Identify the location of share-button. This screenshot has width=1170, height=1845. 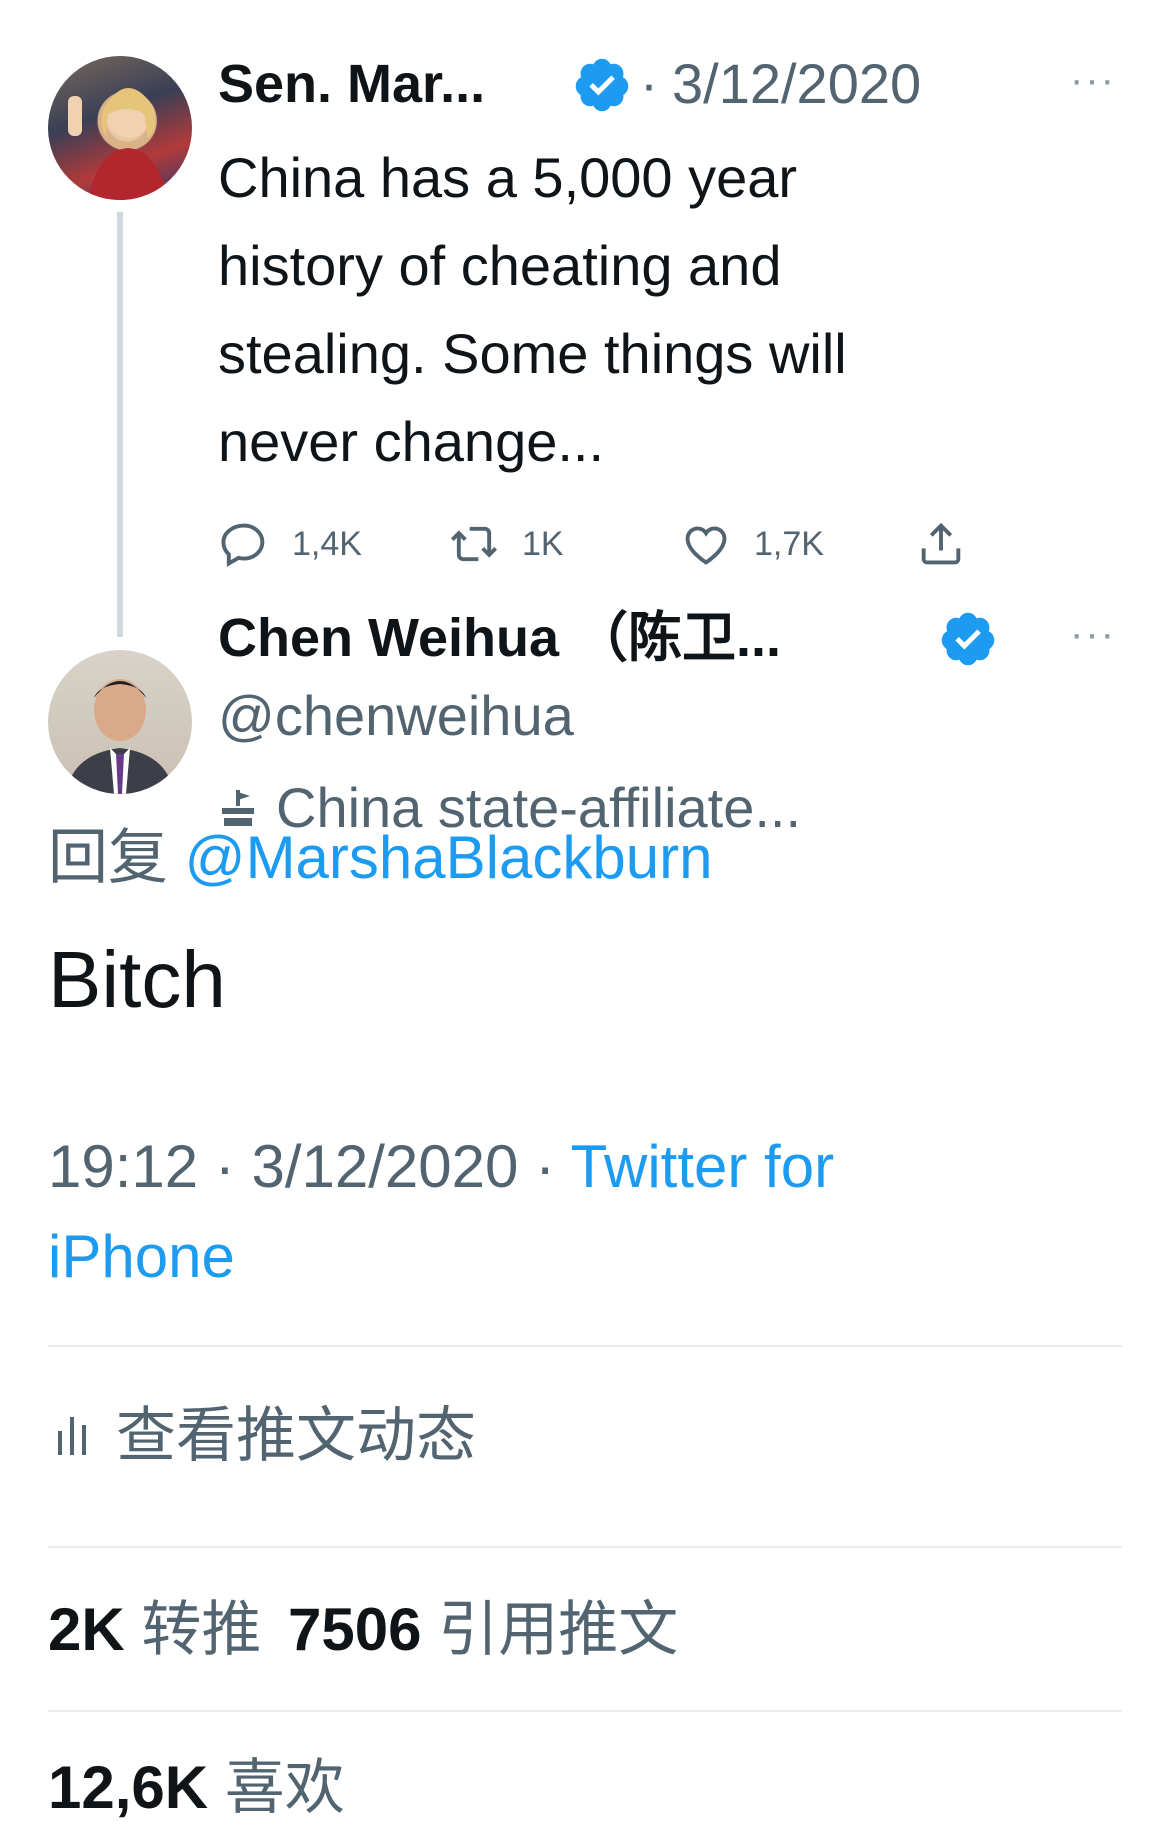
(952, 544).